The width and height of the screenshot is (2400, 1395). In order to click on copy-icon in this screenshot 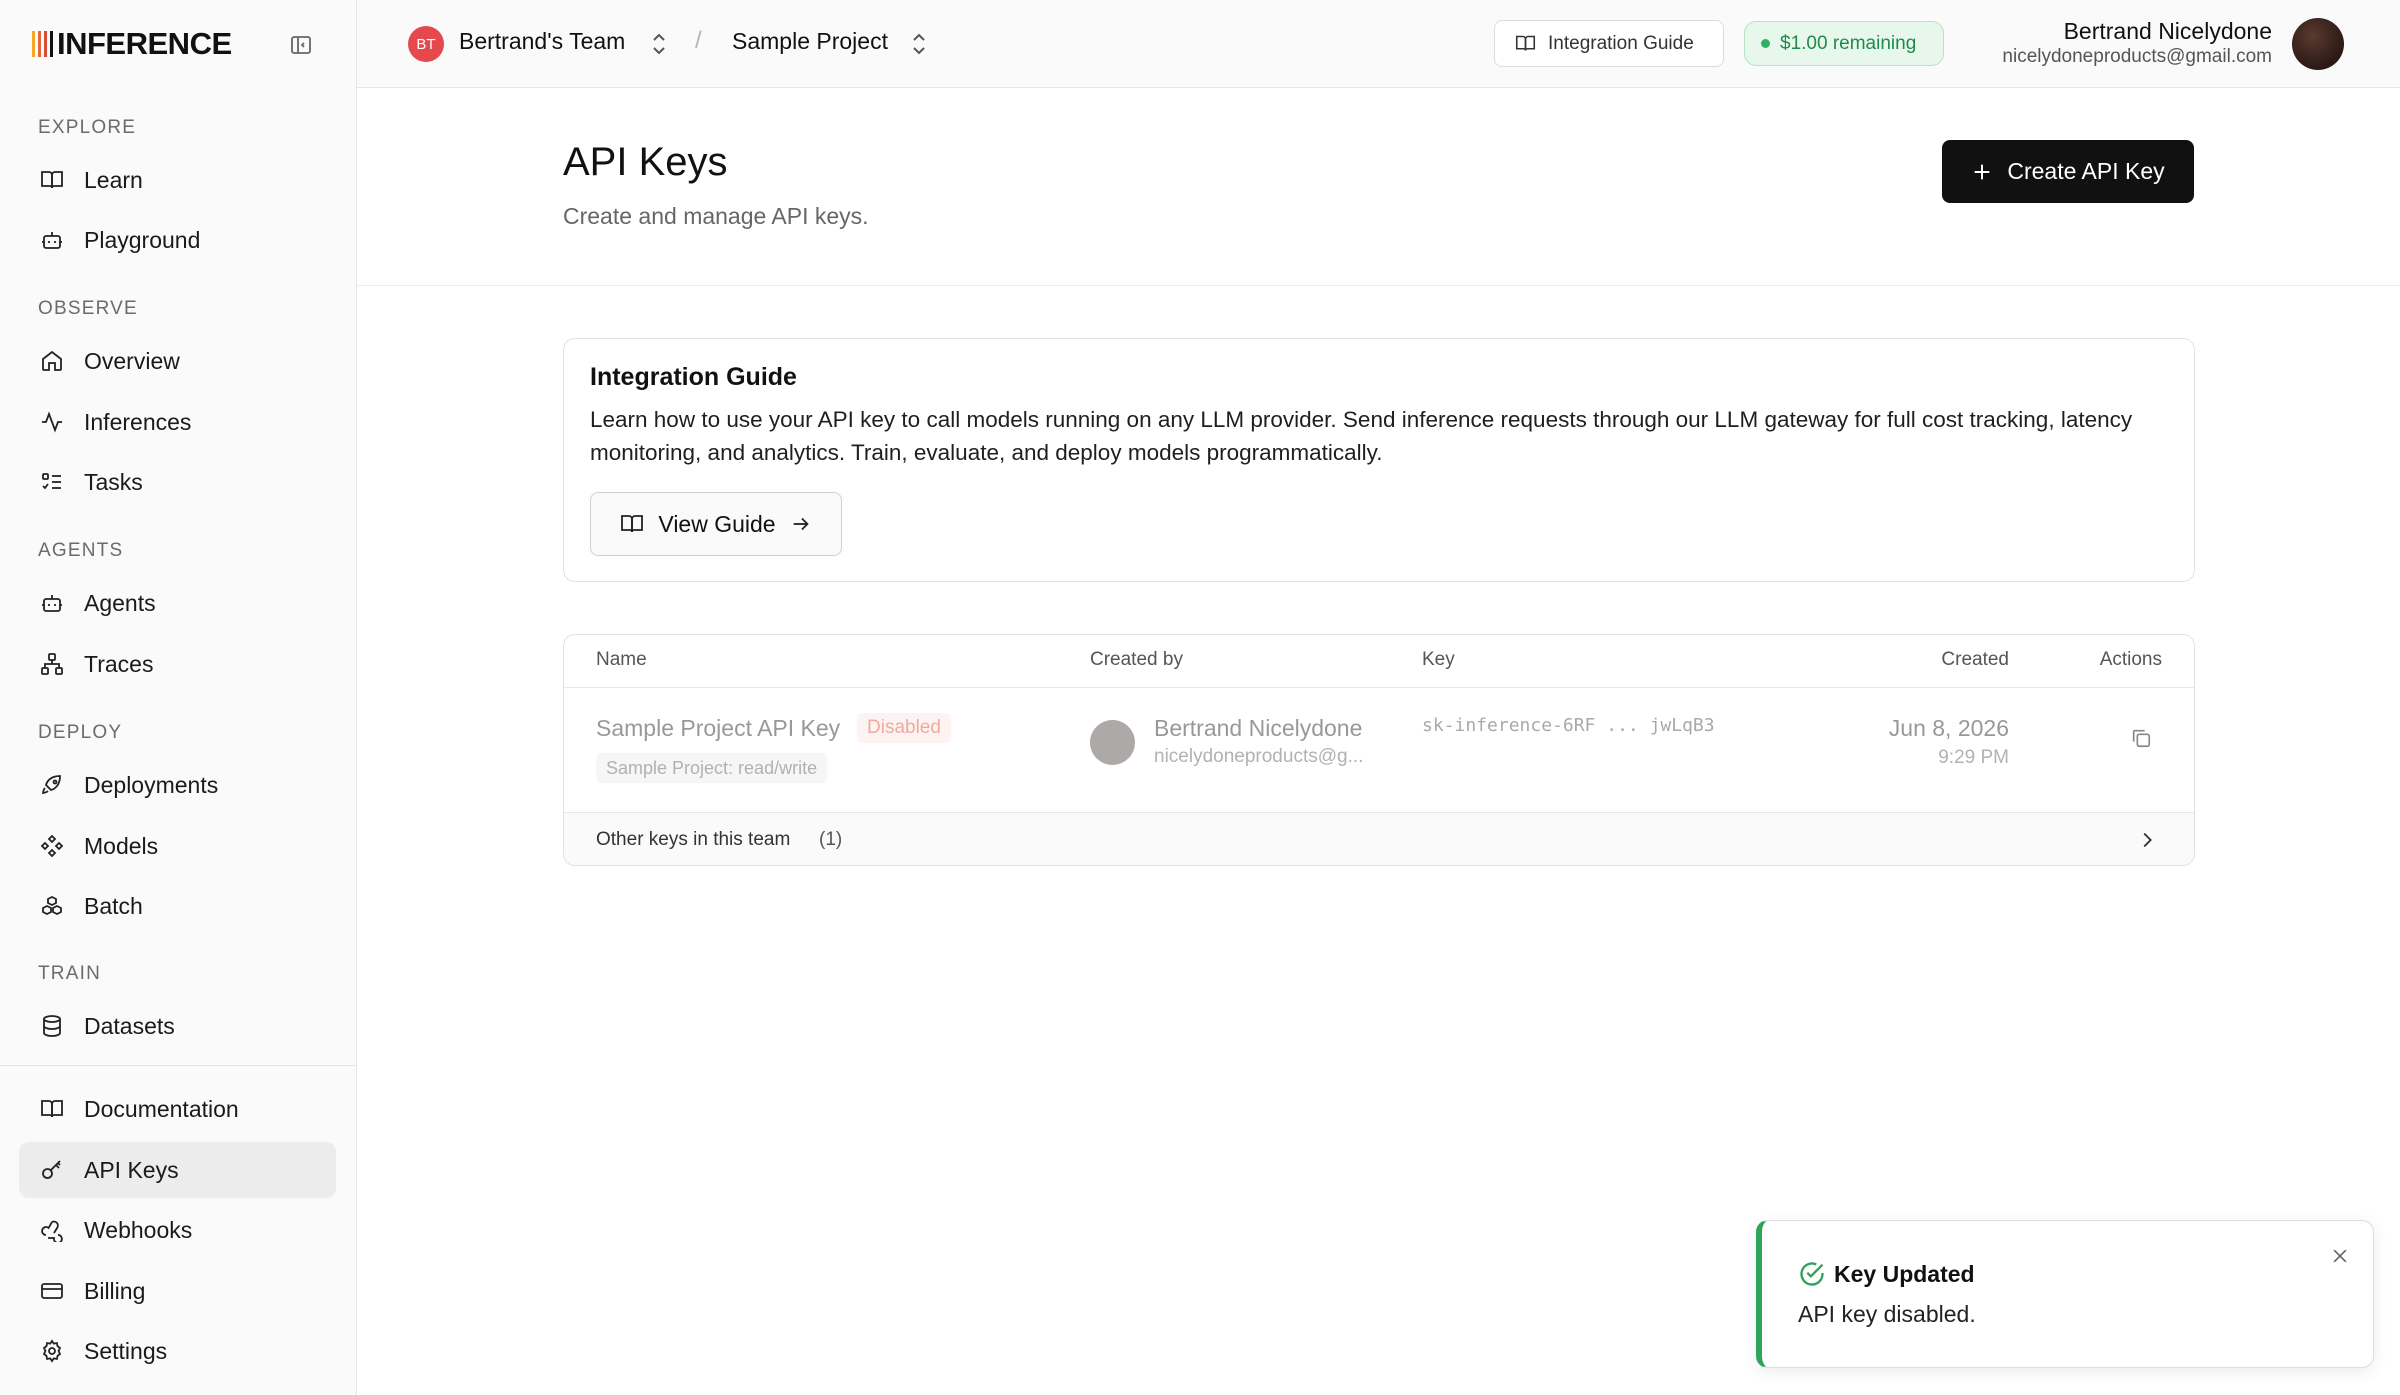, I will do `click(2141, 738)`.